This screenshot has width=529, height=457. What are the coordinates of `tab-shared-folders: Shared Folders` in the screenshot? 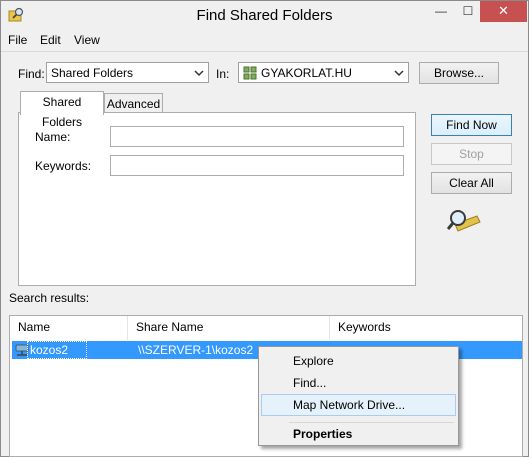 It's located at (62, 110).